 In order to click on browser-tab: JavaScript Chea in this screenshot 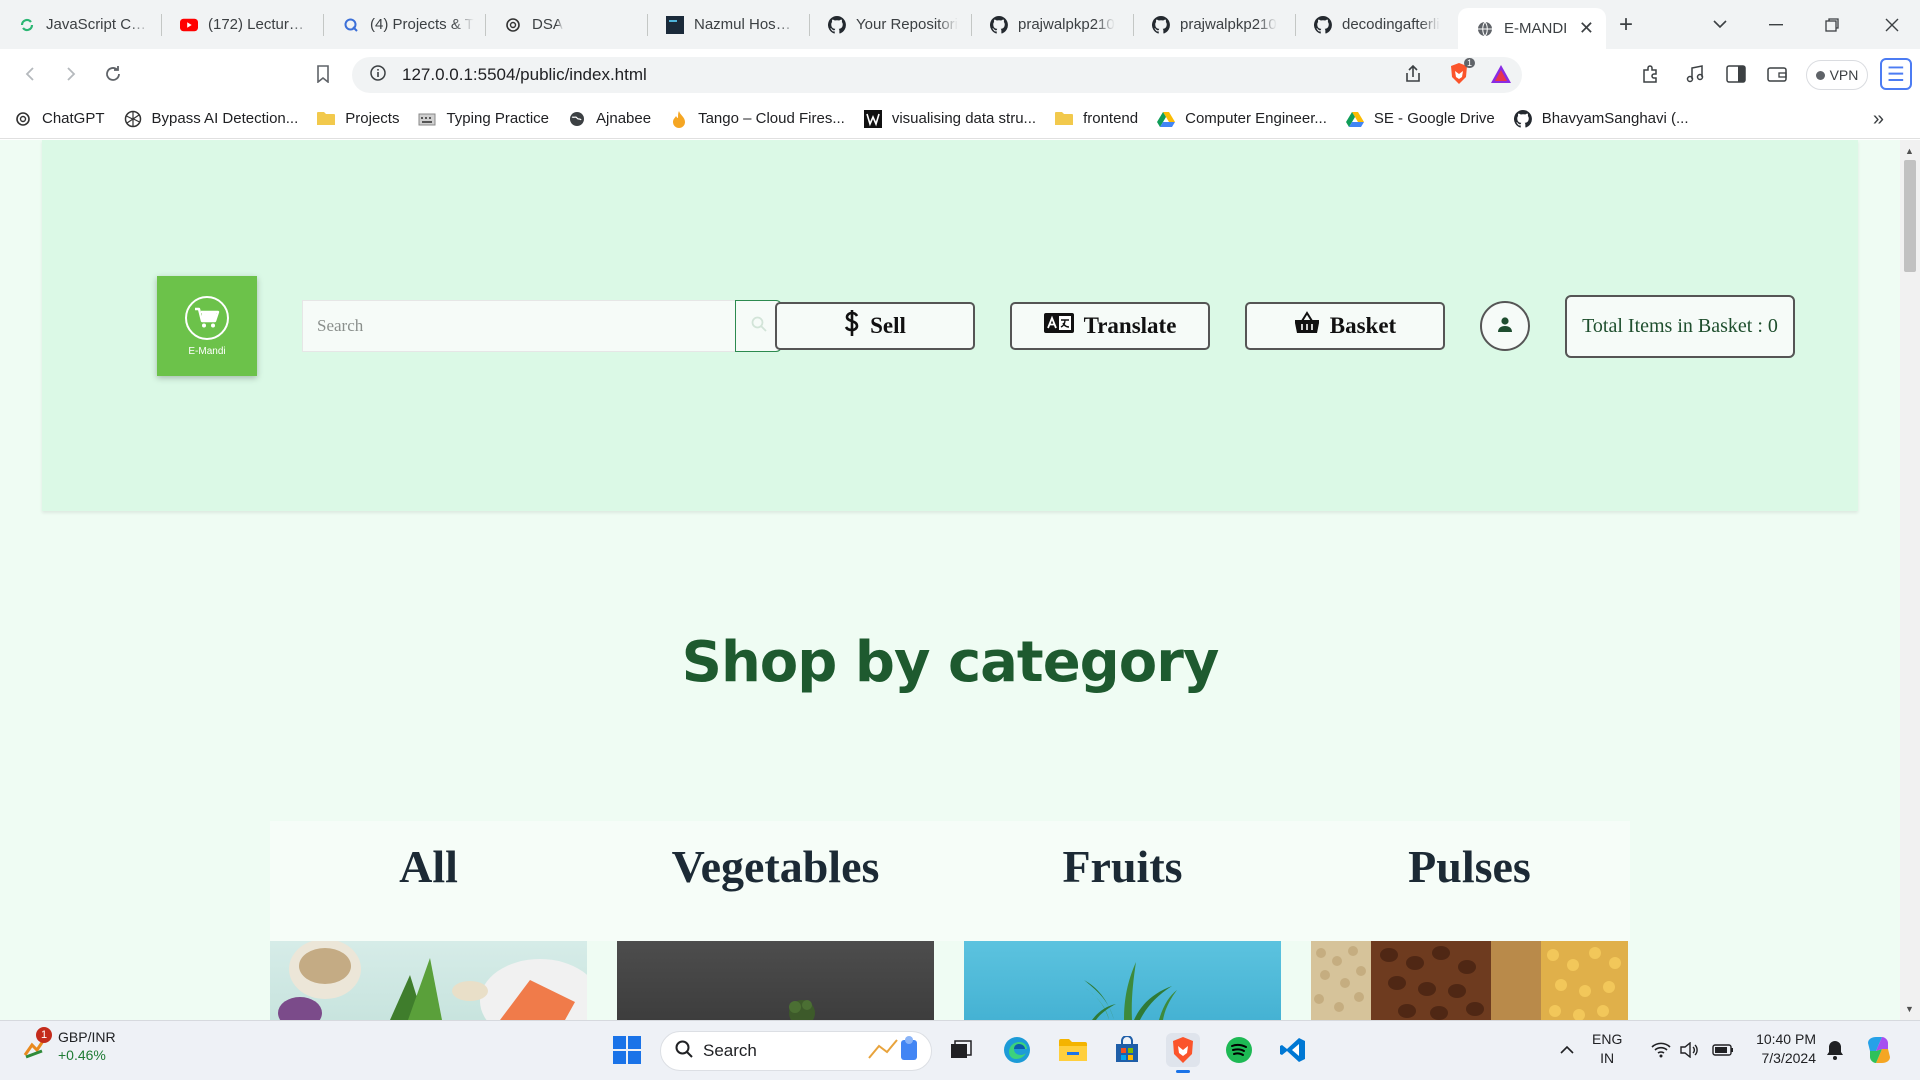, I will do `click(81, 24)`.